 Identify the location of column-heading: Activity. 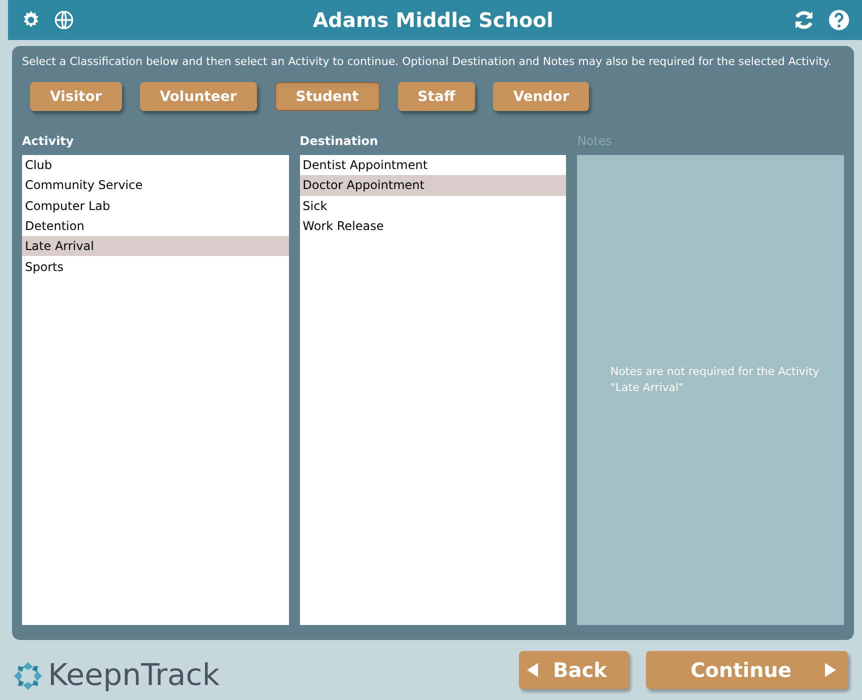
(48, 141).